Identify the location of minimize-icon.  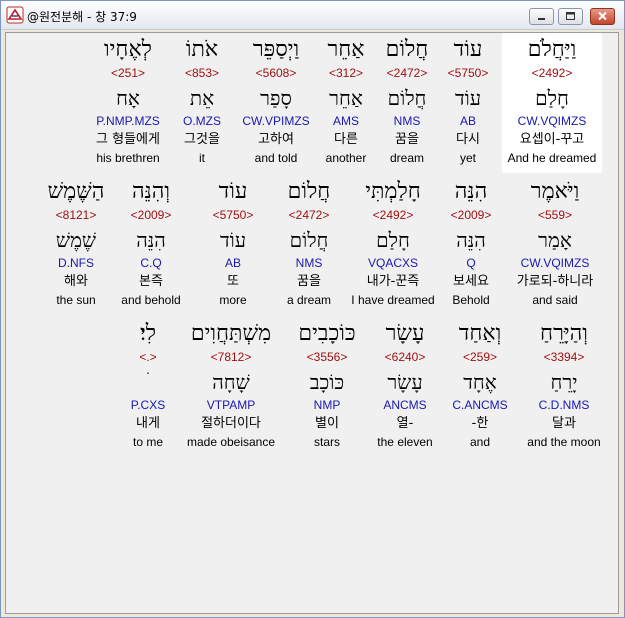
(541, 19).